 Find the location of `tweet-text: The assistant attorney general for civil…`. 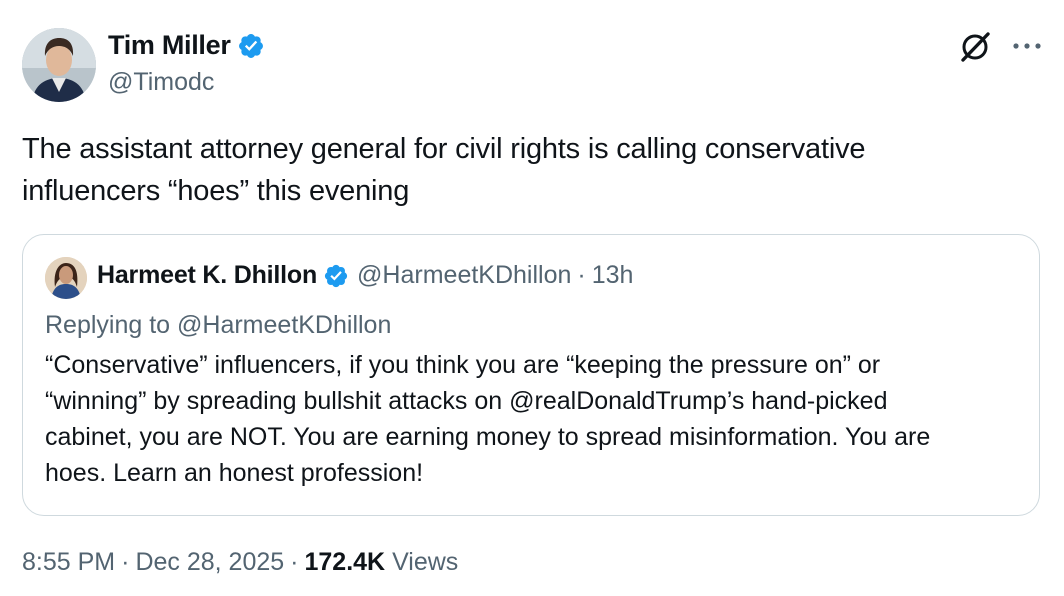

tweet-text: The assistant attorney general for civil… is located at coordinates (444, 170).